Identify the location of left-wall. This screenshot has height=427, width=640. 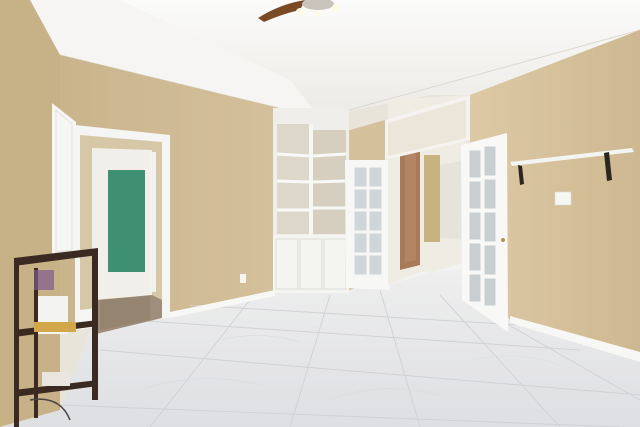
(30, 213).